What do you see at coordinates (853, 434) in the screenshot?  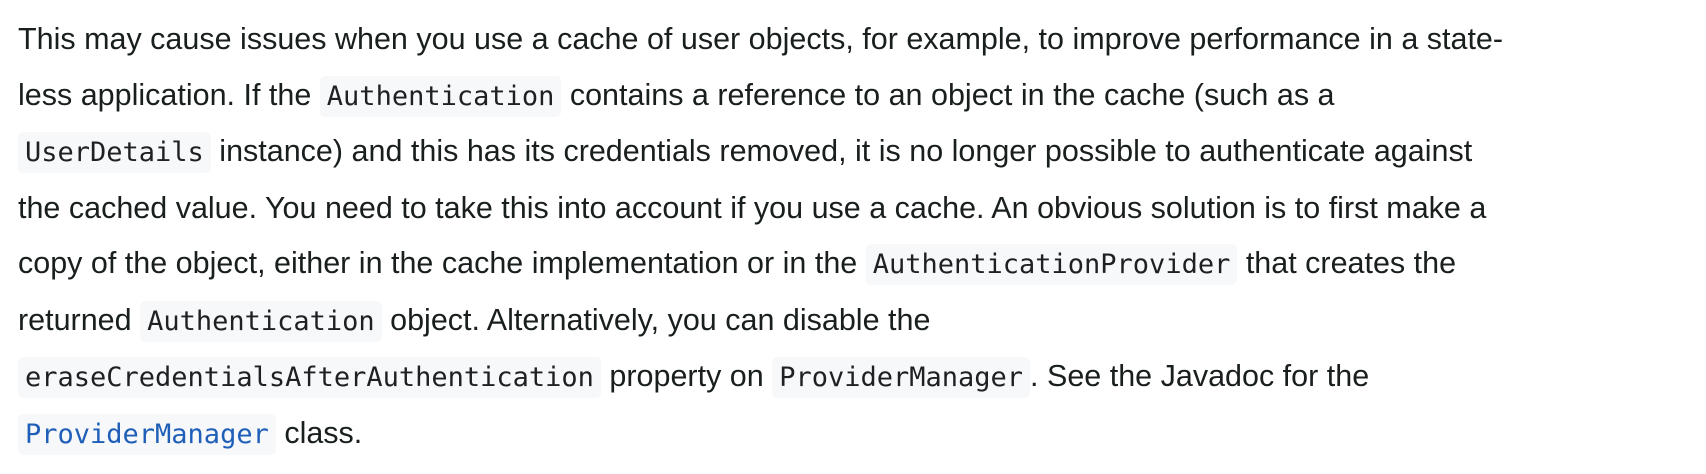 I see `line-8: ProviderManager class.` at bounding box center [853, 434].